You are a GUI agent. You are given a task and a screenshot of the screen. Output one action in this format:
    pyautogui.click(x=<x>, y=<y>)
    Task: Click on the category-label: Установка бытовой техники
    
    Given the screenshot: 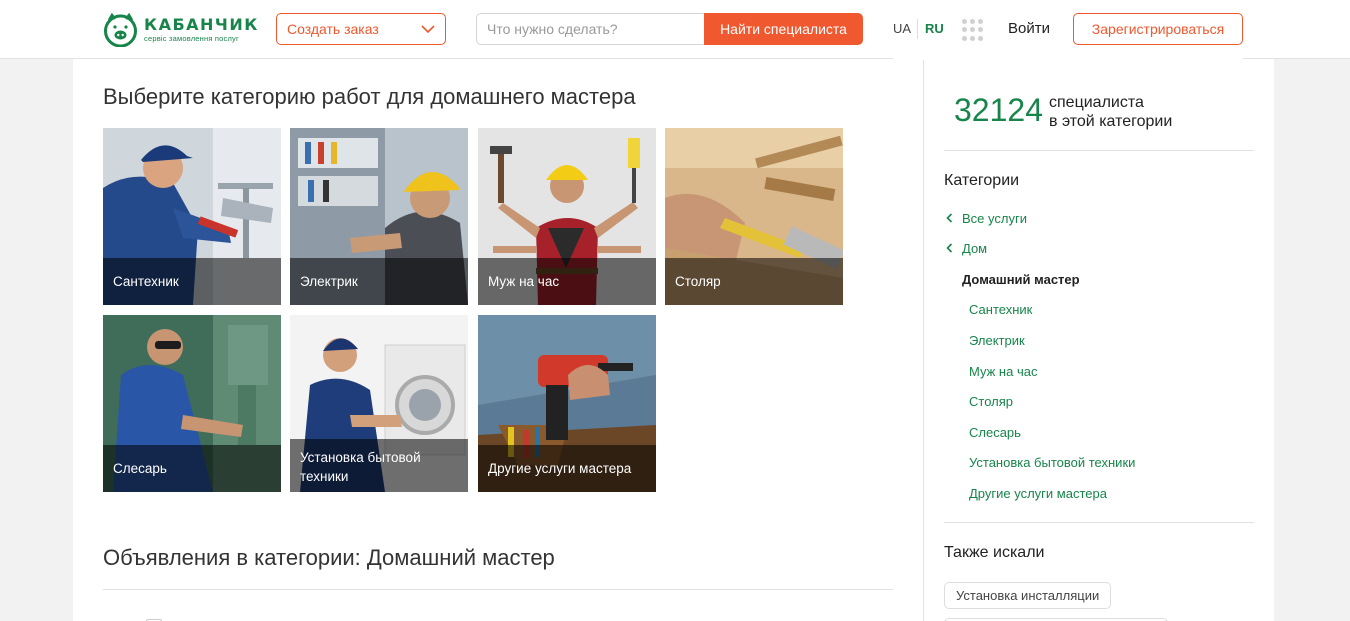 What is the action you would take?
    pyautogui.click(x=379, y=465)
    